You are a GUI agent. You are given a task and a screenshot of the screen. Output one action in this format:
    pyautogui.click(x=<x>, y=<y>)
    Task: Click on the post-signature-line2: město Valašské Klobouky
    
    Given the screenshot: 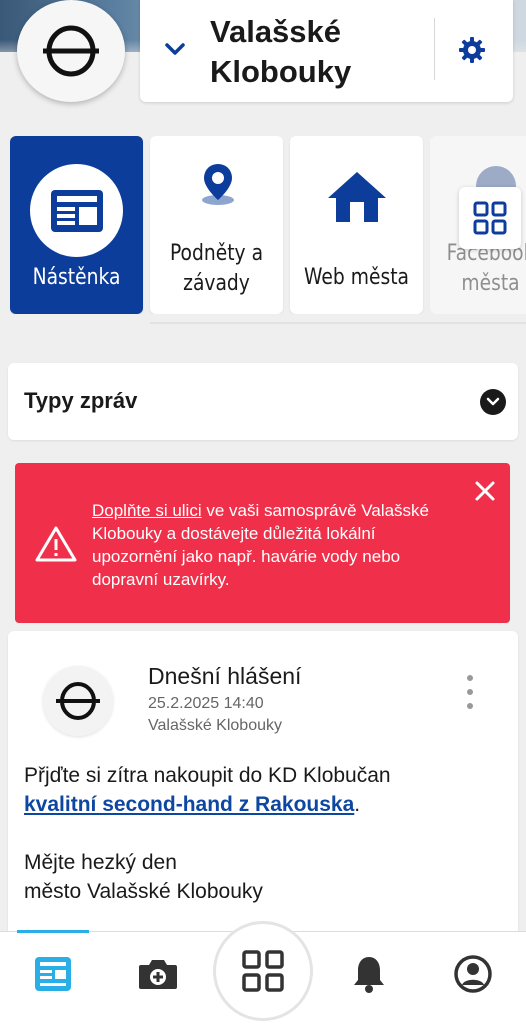 What is the action you would take?
    pyautogui.click(x=143, y=891)
    